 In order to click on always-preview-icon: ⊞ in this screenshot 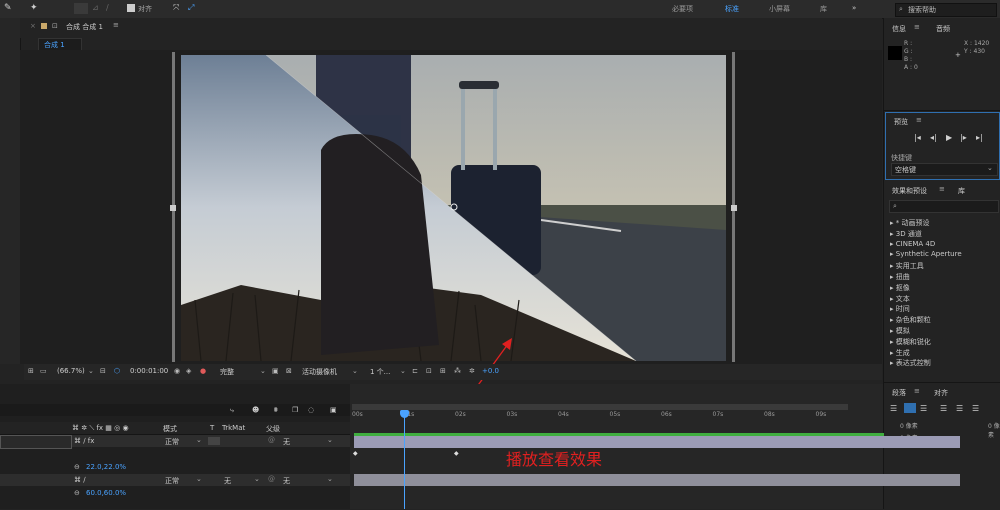, I will do `click(31, 371)`.